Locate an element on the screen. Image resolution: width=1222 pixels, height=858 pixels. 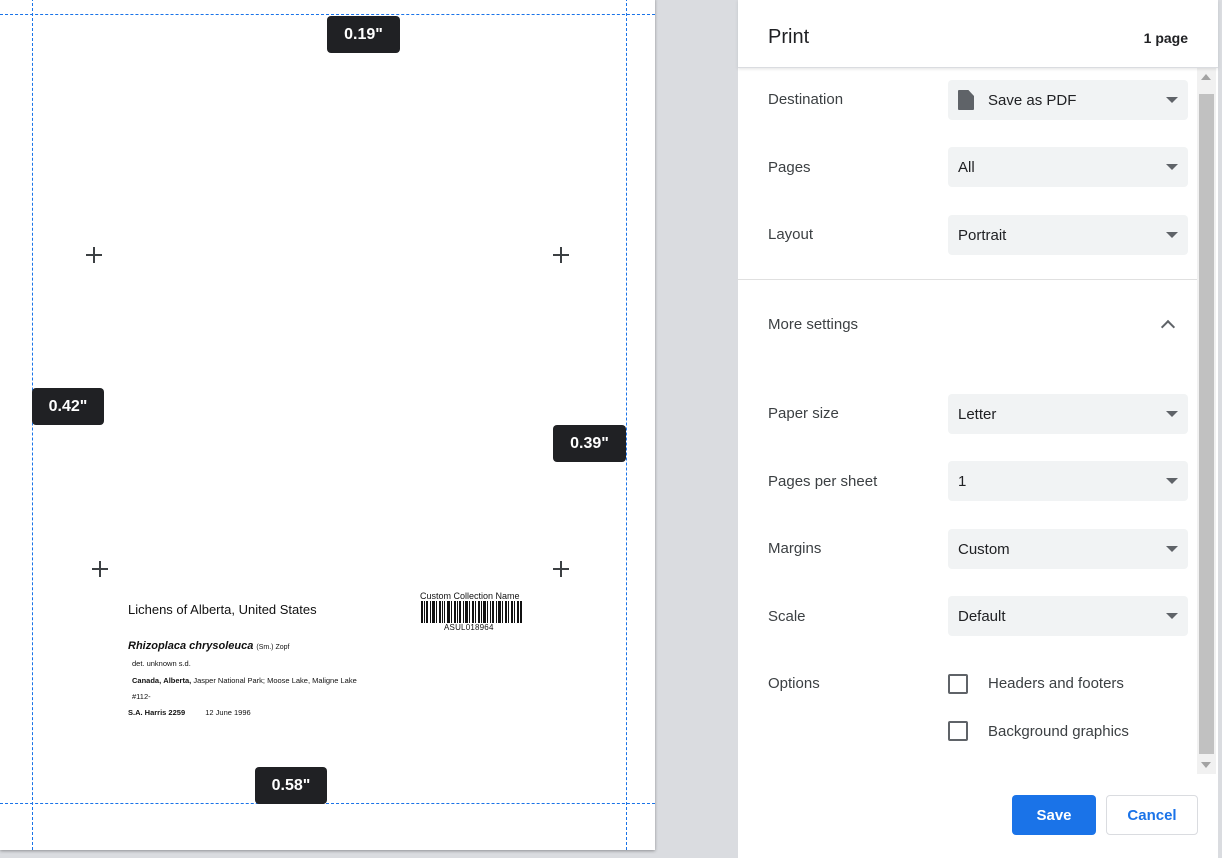
pages-label: Pages is located at coordinates (789, 167).